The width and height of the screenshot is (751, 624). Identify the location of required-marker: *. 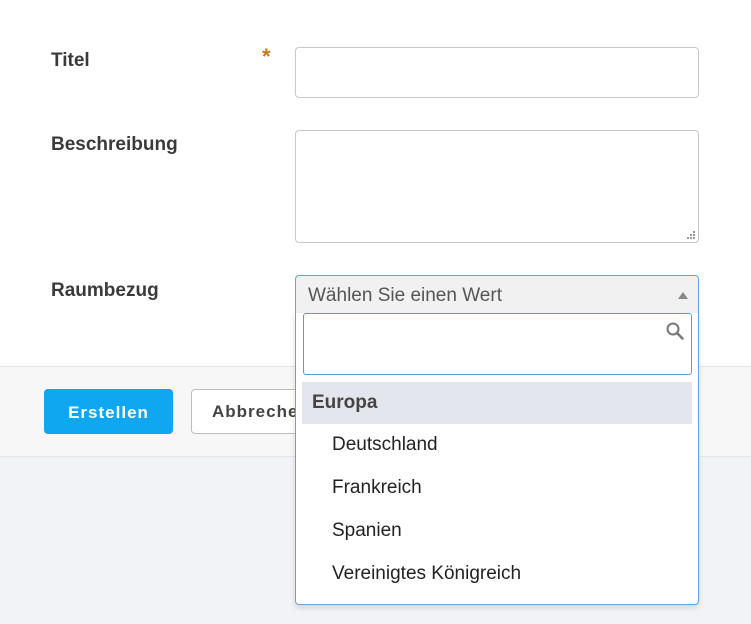
(266, 56).